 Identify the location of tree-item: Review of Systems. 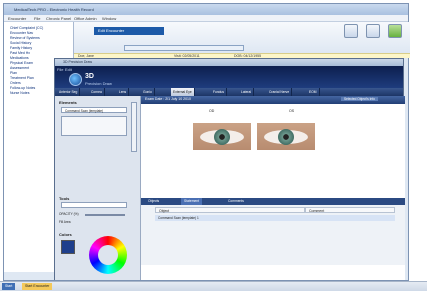
(25, 38).